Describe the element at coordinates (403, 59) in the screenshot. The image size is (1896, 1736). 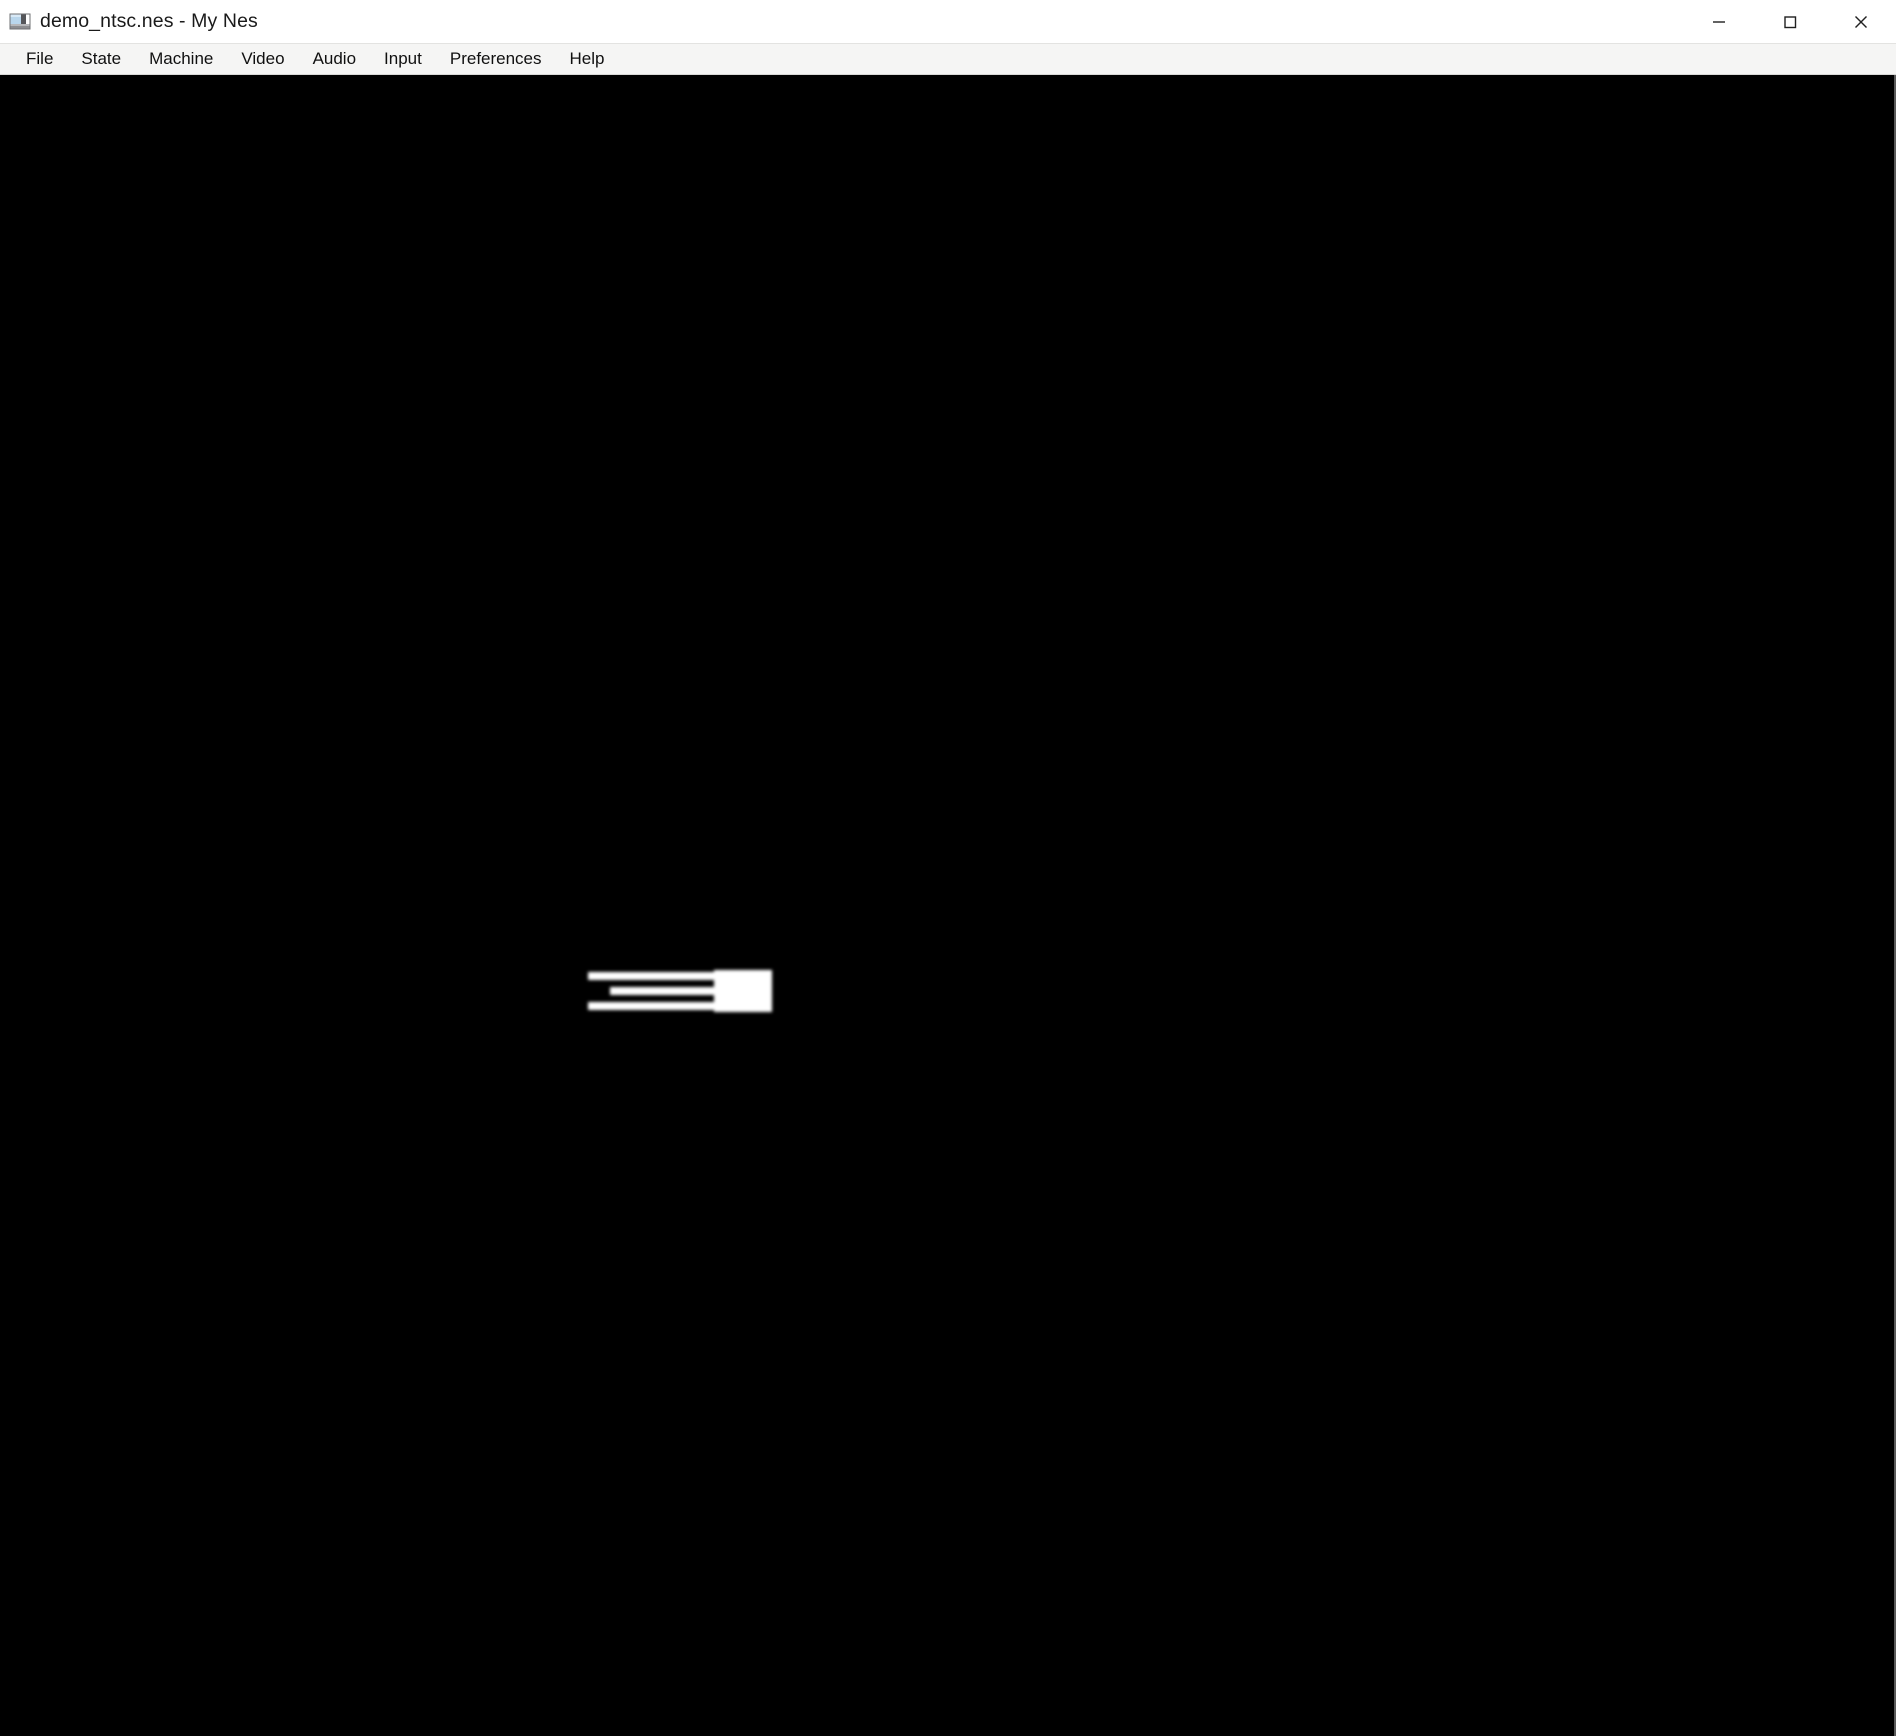
I see `menu-item-input: Input` at that location.